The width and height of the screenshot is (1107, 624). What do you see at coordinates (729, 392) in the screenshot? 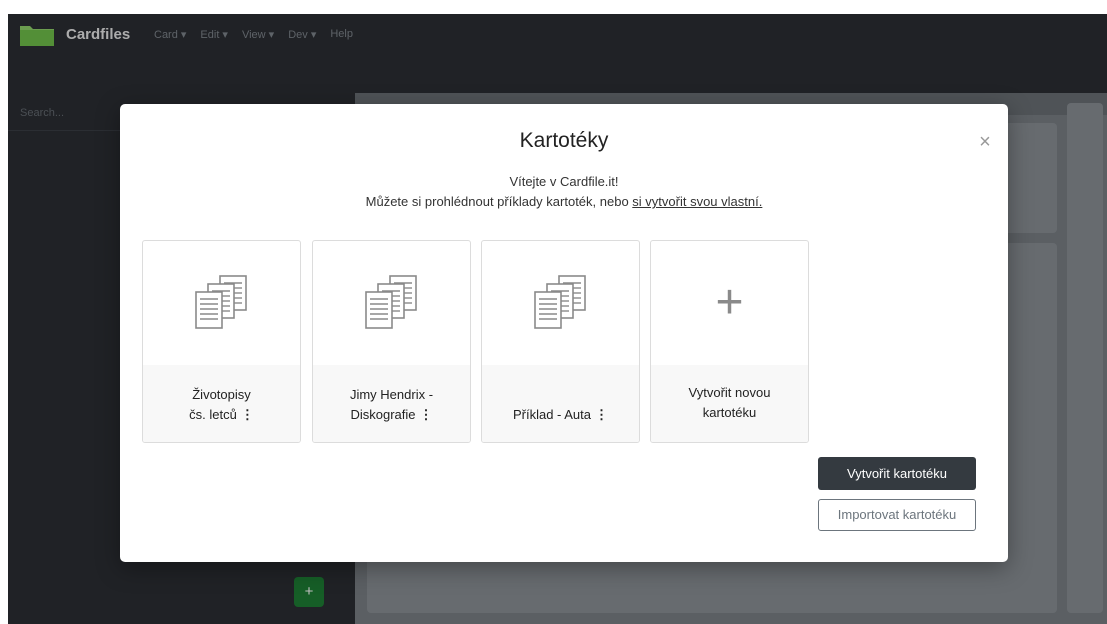
I see `card-title: Vytvořit novou` at bounding box center [729, 392].